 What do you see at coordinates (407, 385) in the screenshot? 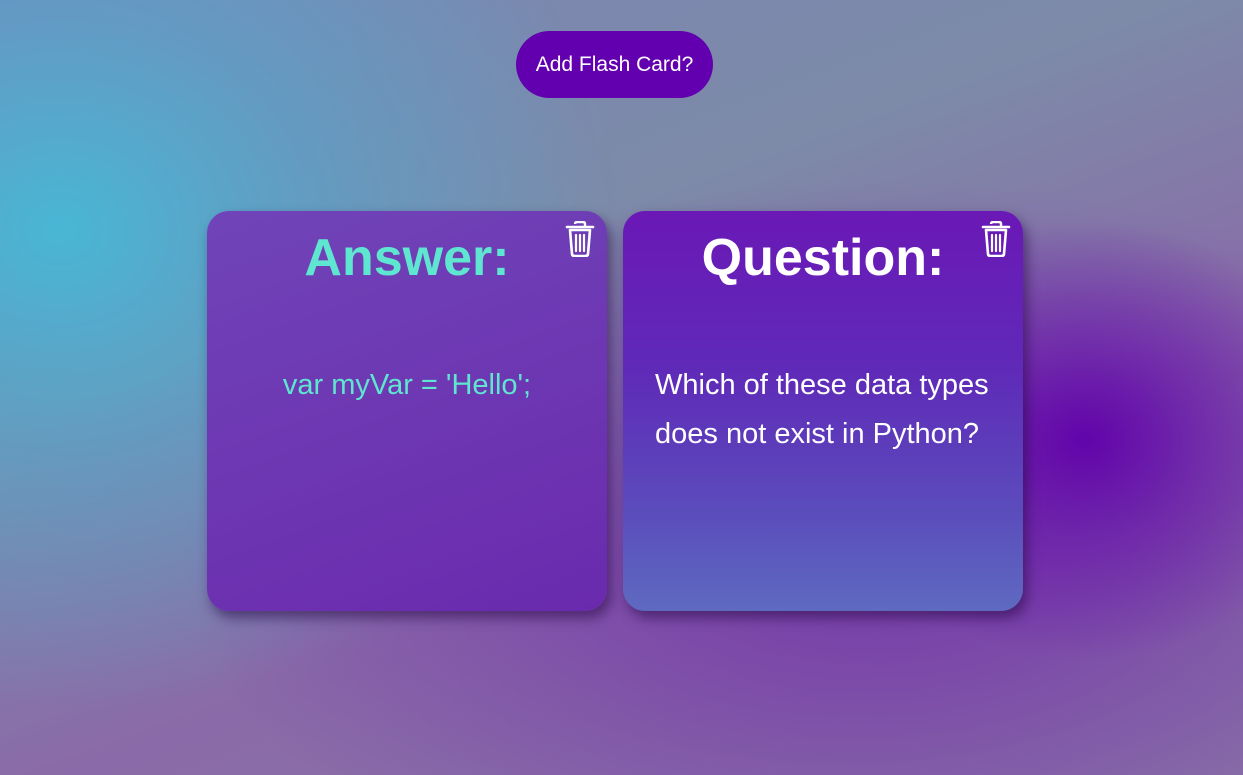
I see `card-answer-text: var myVar = 'Hello';` at bounding box center [407, 385].